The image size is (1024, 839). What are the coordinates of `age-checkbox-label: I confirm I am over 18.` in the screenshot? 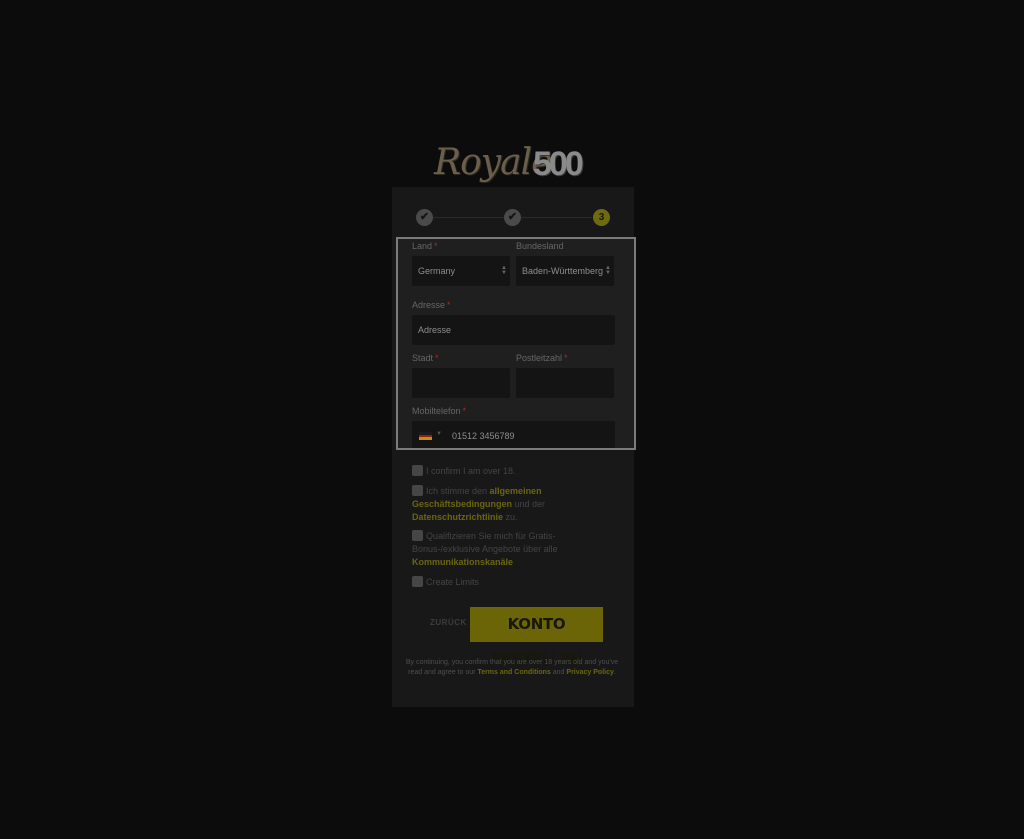 It's located at (471, 471).